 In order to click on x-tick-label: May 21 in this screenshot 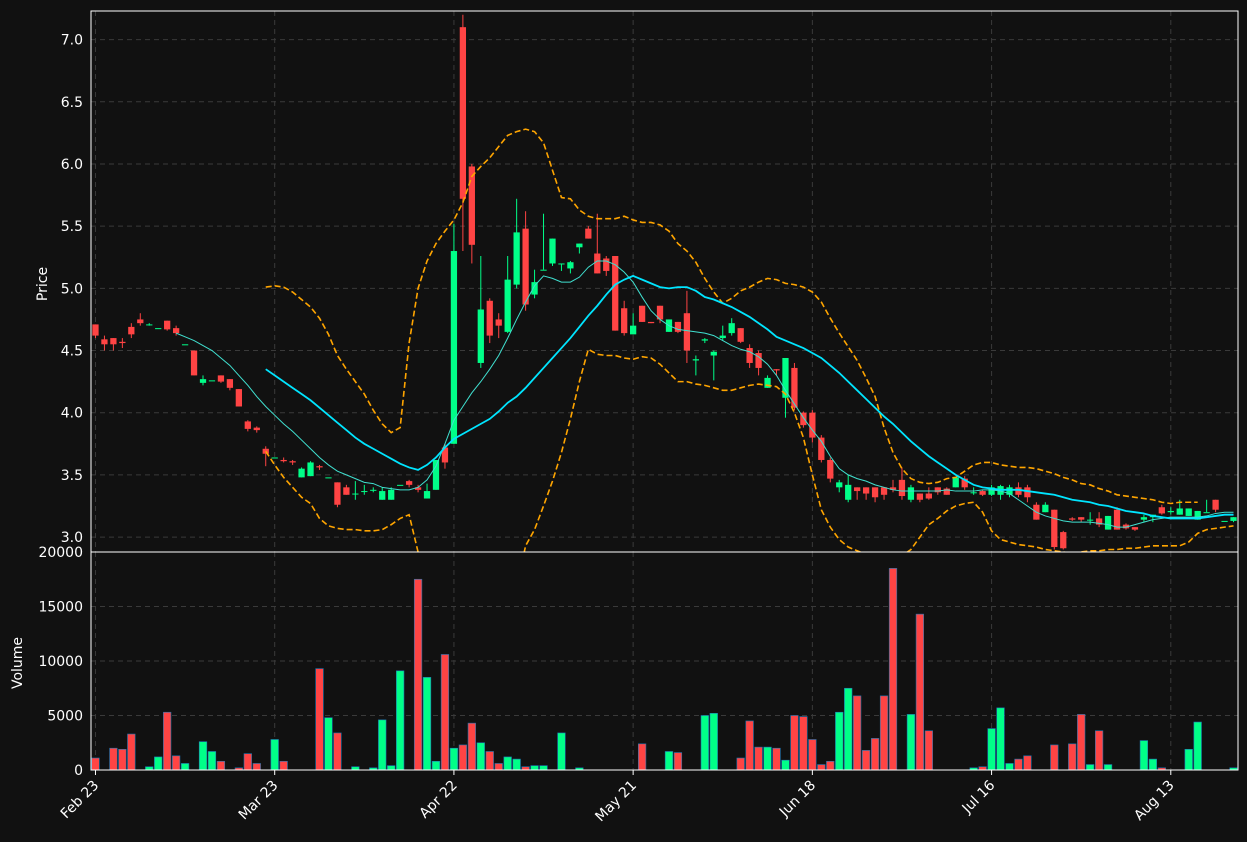, I will do `click(616, 802)`.